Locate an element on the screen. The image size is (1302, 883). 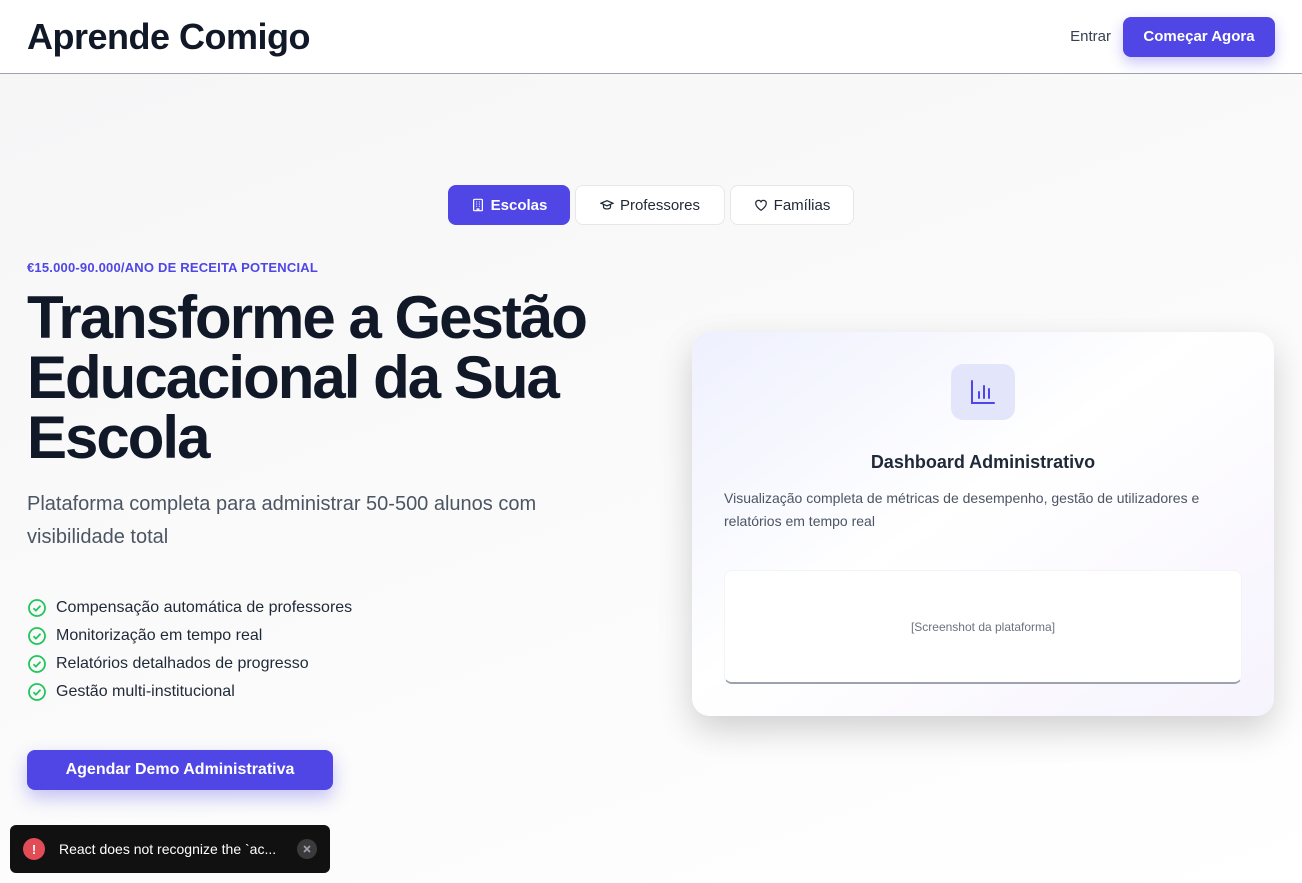
list-item: Relatórios detalhados de progresso is located at coordinates (189, 664).